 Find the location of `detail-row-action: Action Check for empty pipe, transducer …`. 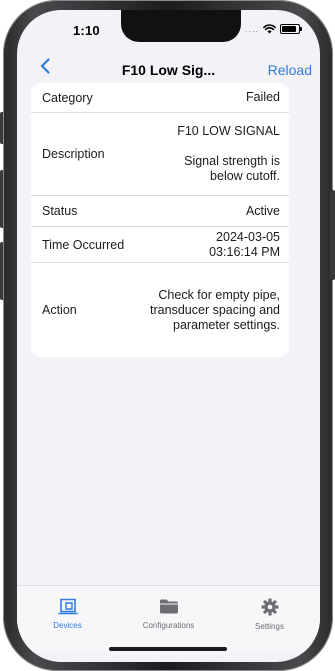

detail-row-action: Action Check for empty pipe, transducer … is located at coordinates (160, 310).